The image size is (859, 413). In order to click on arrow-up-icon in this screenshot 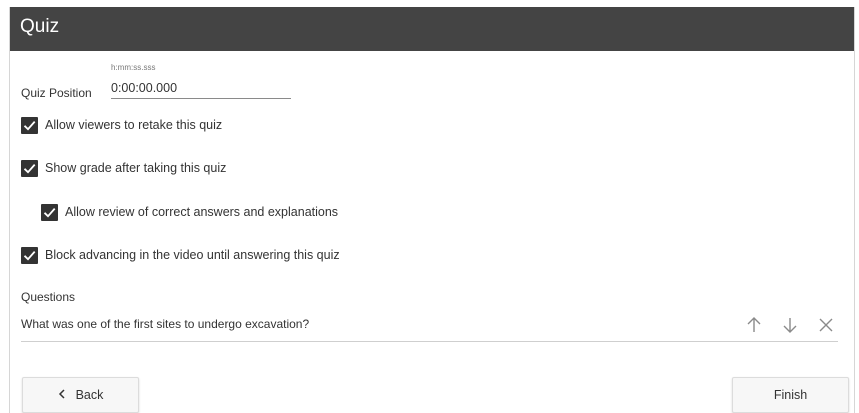, I will do `click(754, 325)`.